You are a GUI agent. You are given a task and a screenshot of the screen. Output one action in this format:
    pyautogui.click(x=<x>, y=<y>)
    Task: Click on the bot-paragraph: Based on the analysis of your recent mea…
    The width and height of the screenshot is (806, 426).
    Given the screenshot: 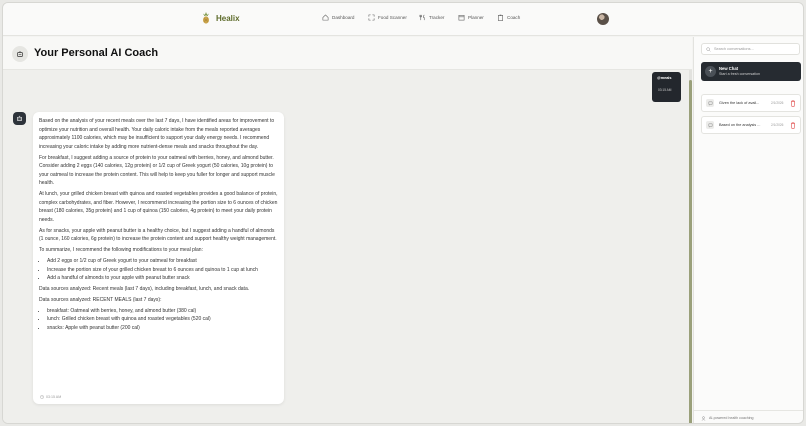 What is the action you would take?
    pyautogui.click(x=157, y=134)
    